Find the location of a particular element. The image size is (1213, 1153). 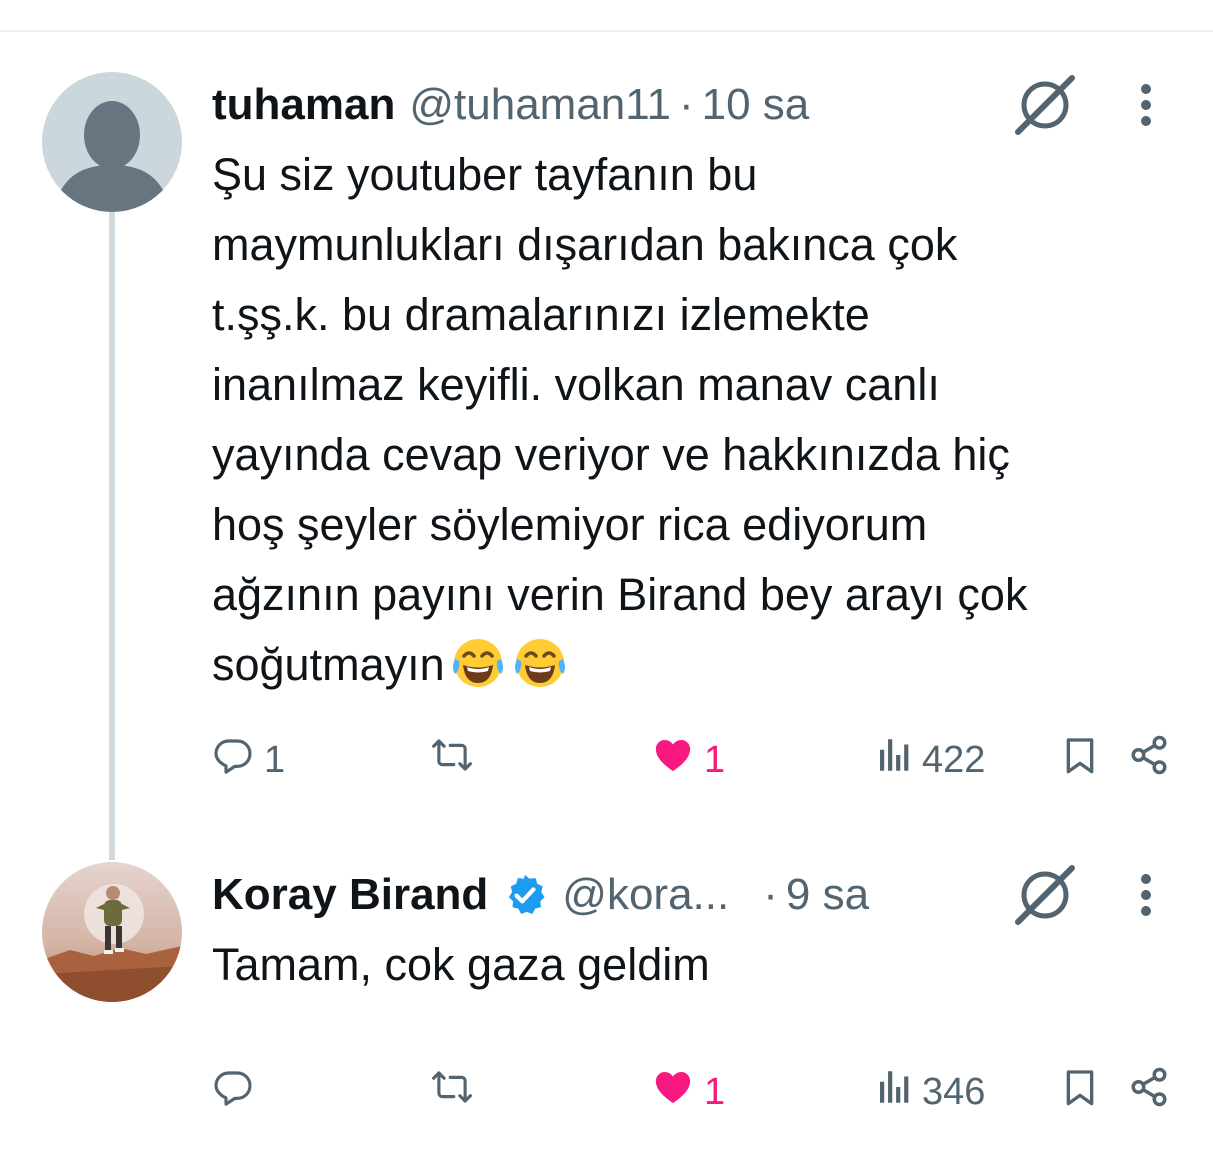

views-button: 422 is located at coordinates (930, 760).